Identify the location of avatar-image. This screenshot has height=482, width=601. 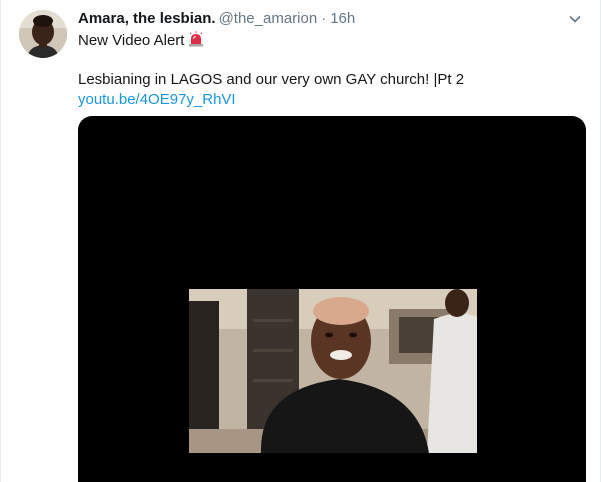
(43, 34).